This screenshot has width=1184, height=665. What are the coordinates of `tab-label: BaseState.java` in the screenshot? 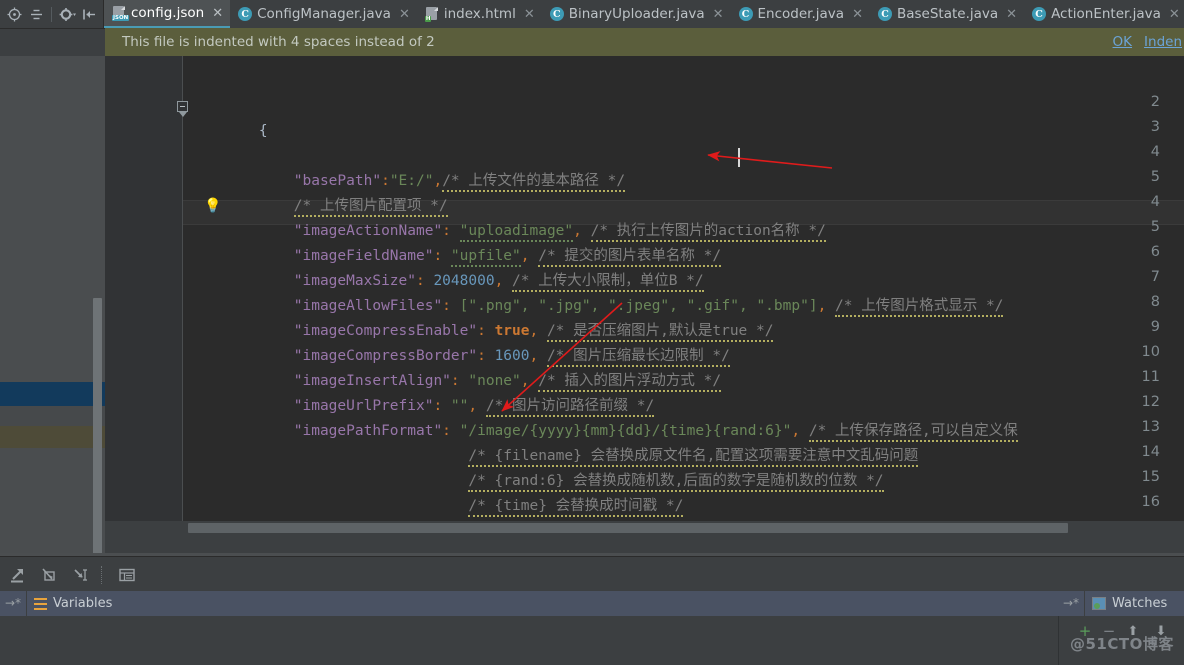 It's located at (947, 14).